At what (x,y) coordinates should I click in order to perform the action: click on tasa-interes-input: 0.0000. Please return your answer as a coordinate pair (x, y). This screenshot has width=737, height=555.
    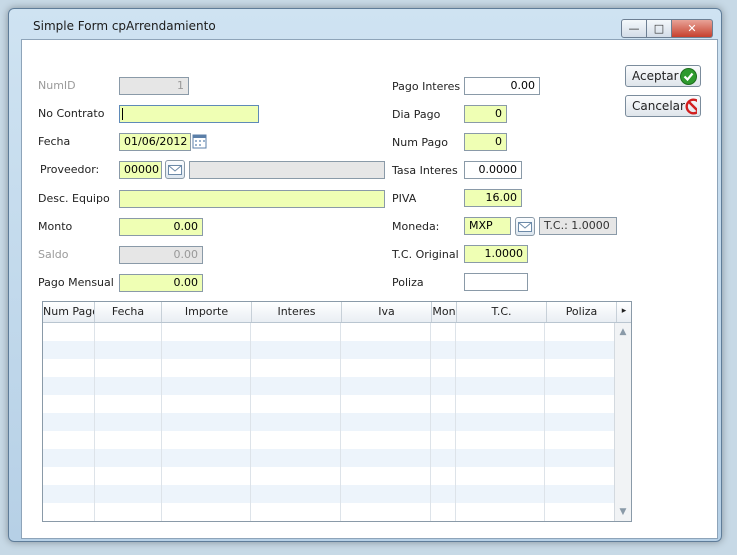
    Looking at the image, I should click on (493, 170).